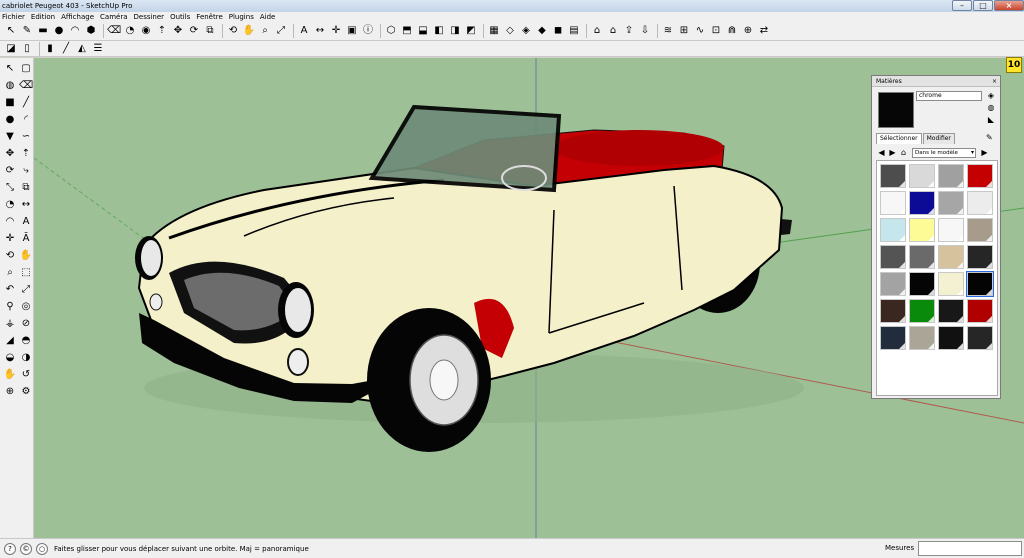 Image resolution: width=1024 pixels, height=558 pixels. Describe the element at coordinates (26, 358) in the screenshot. I see `drape-tool-icon: ◑` at that location.